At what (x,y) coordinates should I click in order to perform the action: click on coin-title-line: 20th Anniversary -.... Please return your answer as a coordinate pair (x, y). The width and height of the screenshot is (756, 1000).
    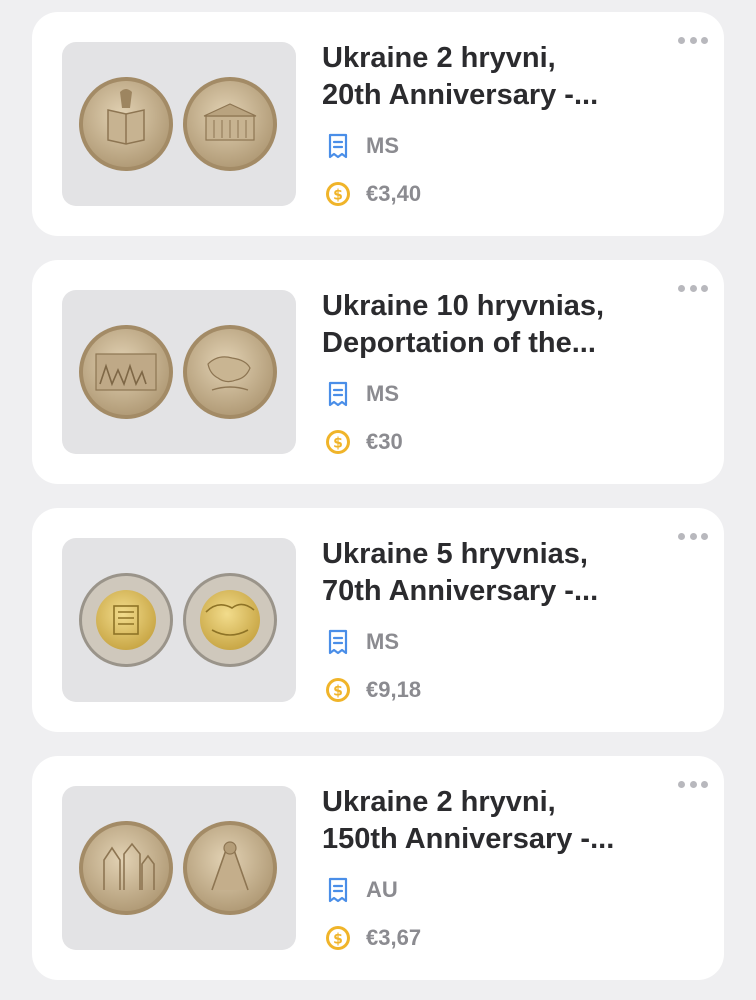
    Looking at the image, I should click on (460, 95).